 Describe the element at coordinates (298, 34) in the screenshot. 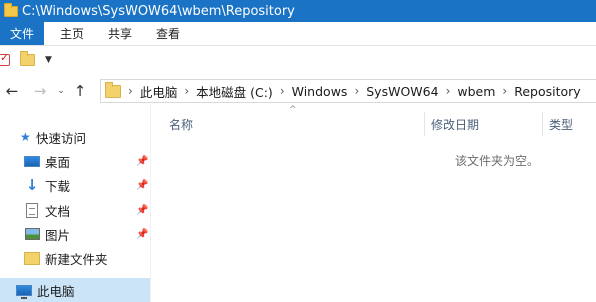

I see `ribbon-tabs: 文件 主页 共享 查看` at that location.